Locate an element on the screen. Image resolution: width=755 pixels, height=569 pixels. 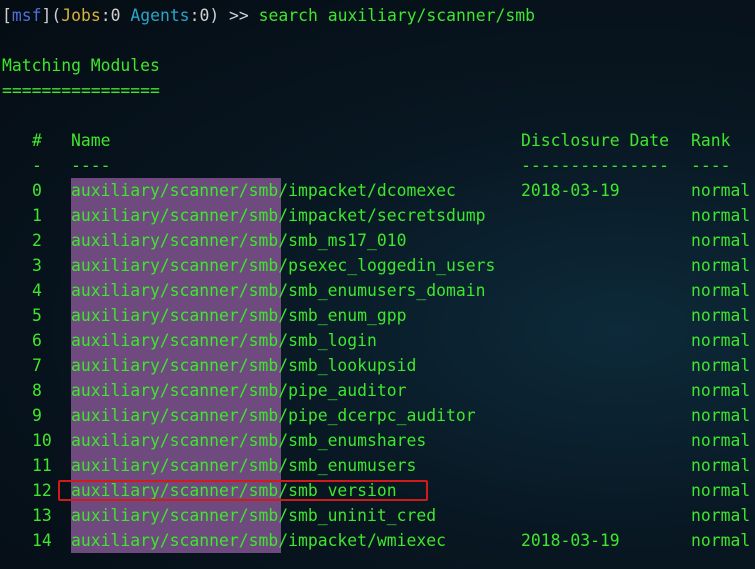
prompt-close-bracket: ] is located at coordinates (46, 15).